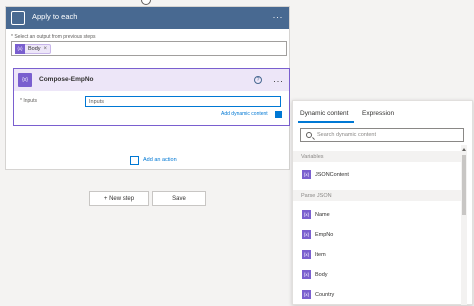  Describe the element at coordinates (151, 80) in the screenshot. I see `compose-header: {x} Compose-EmpNo ? ···` at that location.